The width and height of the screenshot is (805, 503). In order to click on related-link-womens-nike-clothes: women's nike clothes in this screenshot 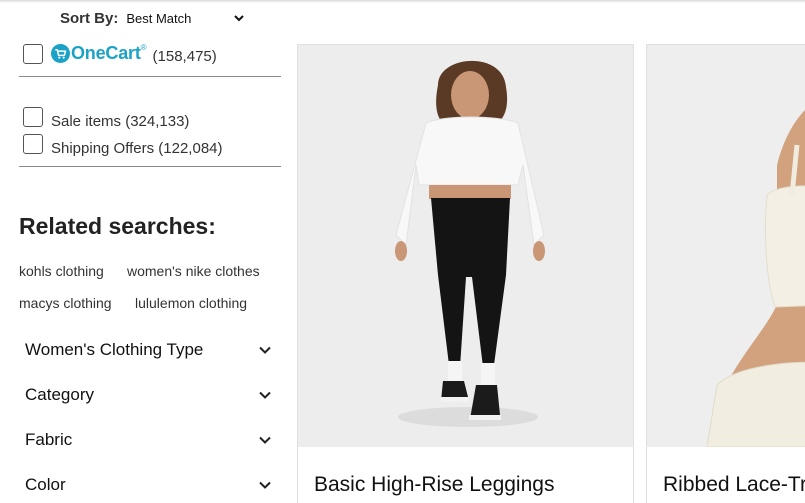, I will do `click(193, 271)`.